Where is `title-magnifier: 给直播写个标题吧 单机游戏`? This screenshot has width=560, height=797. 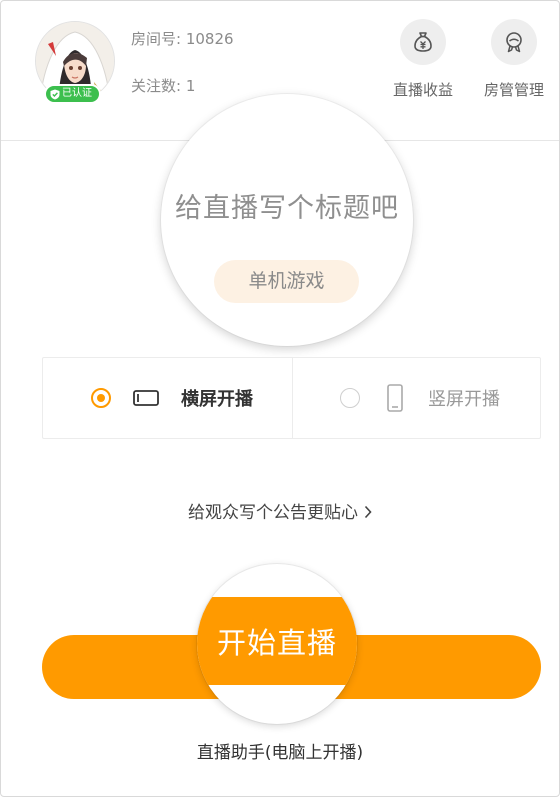 title-magnifier: 给直播写个标题吧 单机游戏 is located at coordinates (287, 220).